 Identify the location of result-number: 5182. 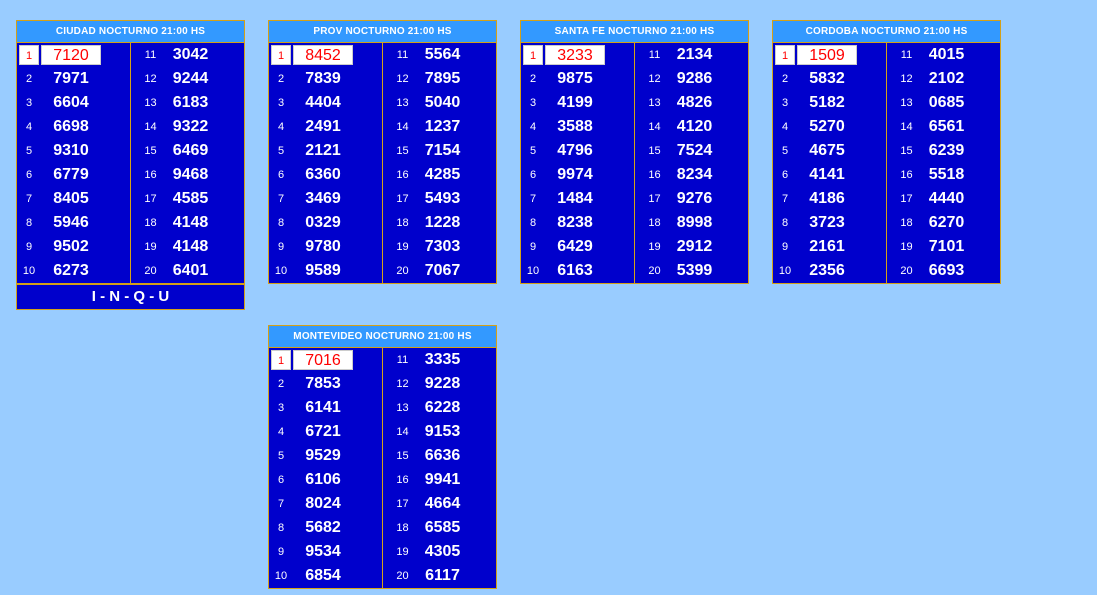
(827, 102).